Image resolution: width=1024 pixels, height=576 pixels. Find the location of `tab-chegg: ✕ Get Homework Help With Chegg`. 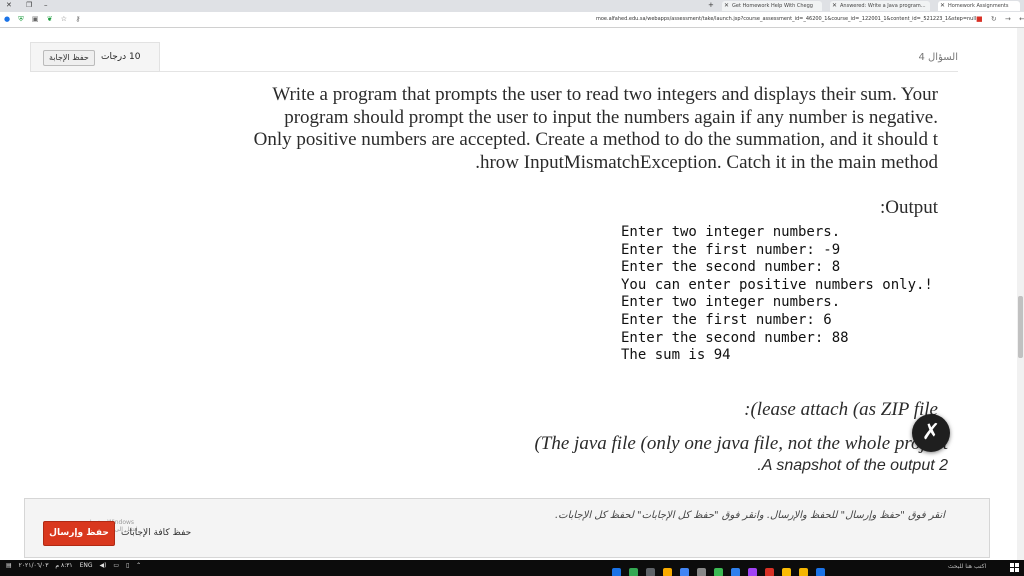

tab-chegg: ✕ Get Homework Help With Chegg is located at coordinates (772, 6).